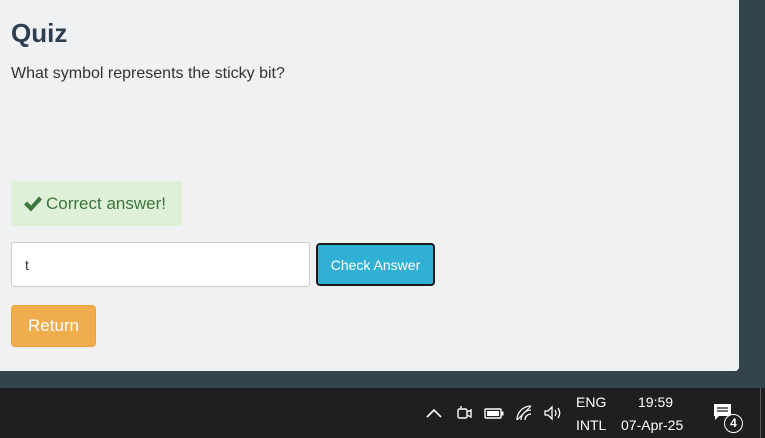 The height and width of the screenshot is (438, 765). I want to click on taskbar: ENG INTL 19:59 07-Apr-25 4, so click(382, 413).